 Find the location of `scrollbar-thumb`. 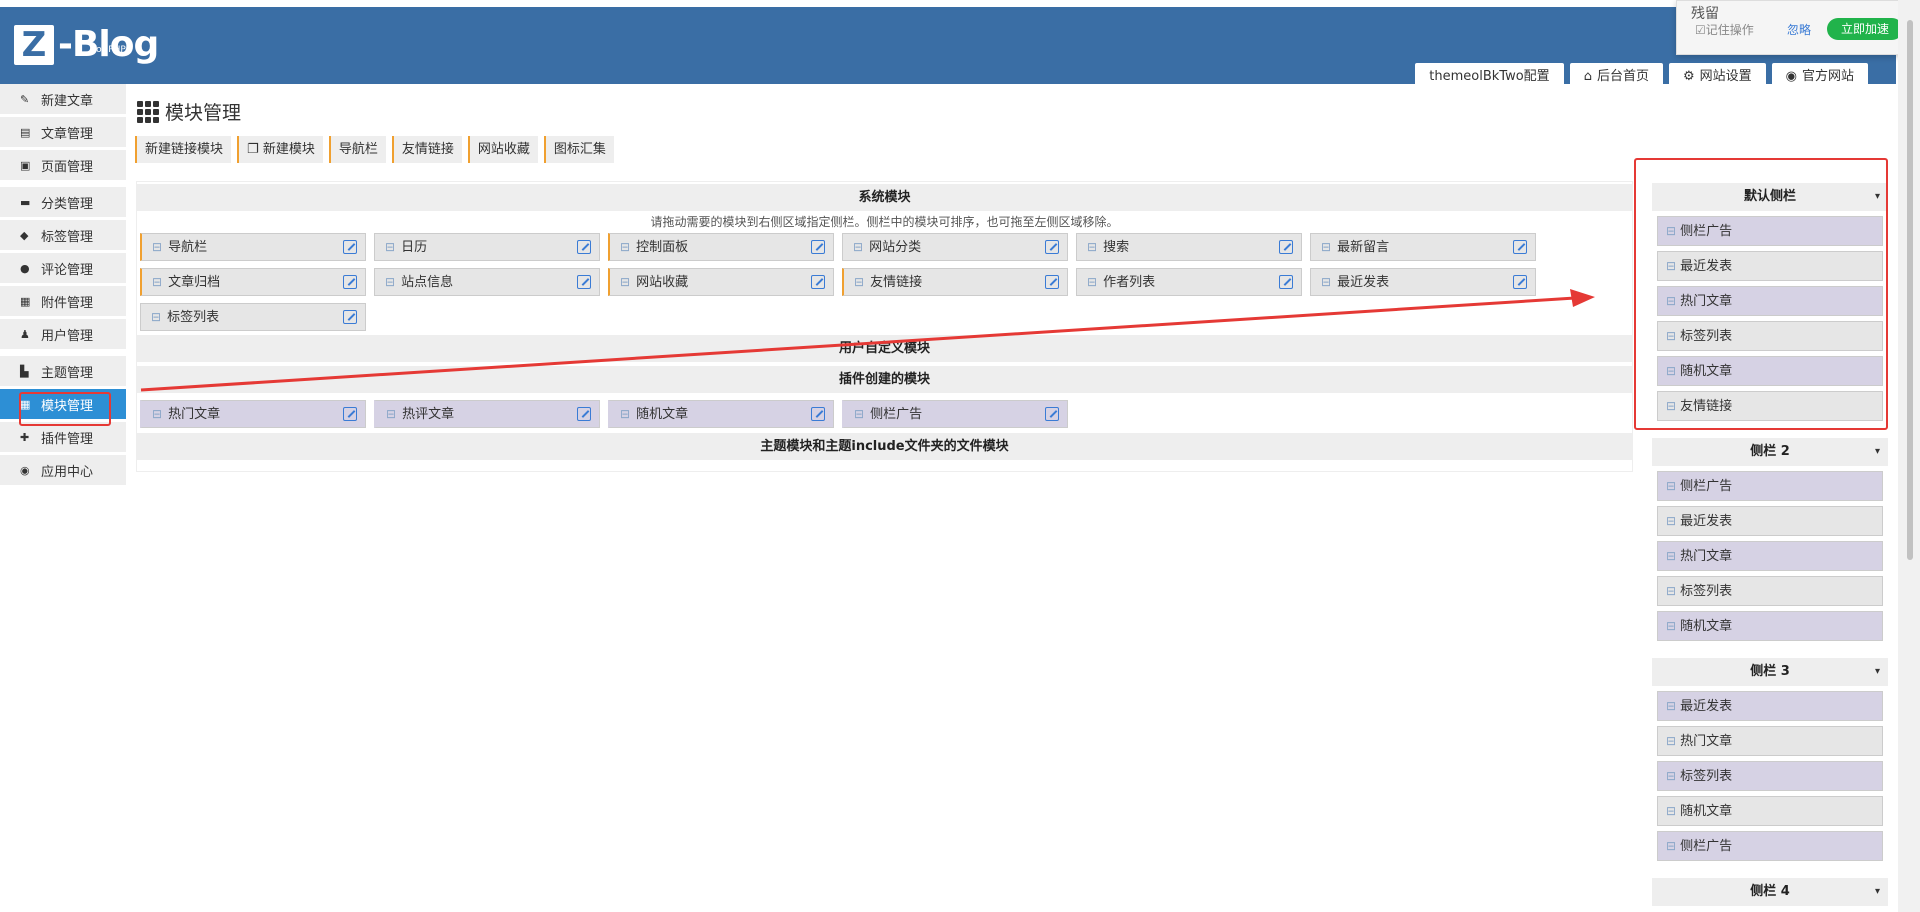

scrollbar-thumb is located at coordinates (1910, 290).